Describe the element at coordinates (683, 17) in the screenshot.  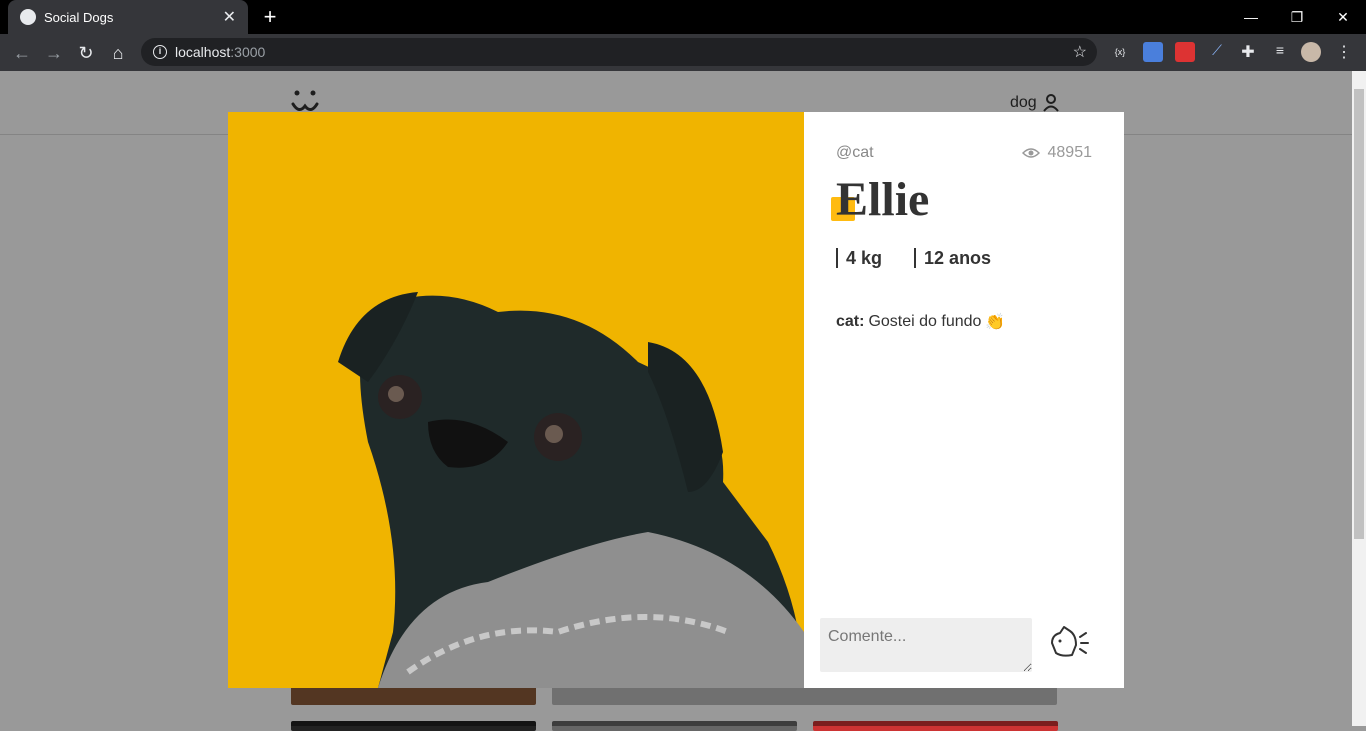
I see `browser-titlebar: Social Dogs ✕ + — ❐ ✕` at that location.